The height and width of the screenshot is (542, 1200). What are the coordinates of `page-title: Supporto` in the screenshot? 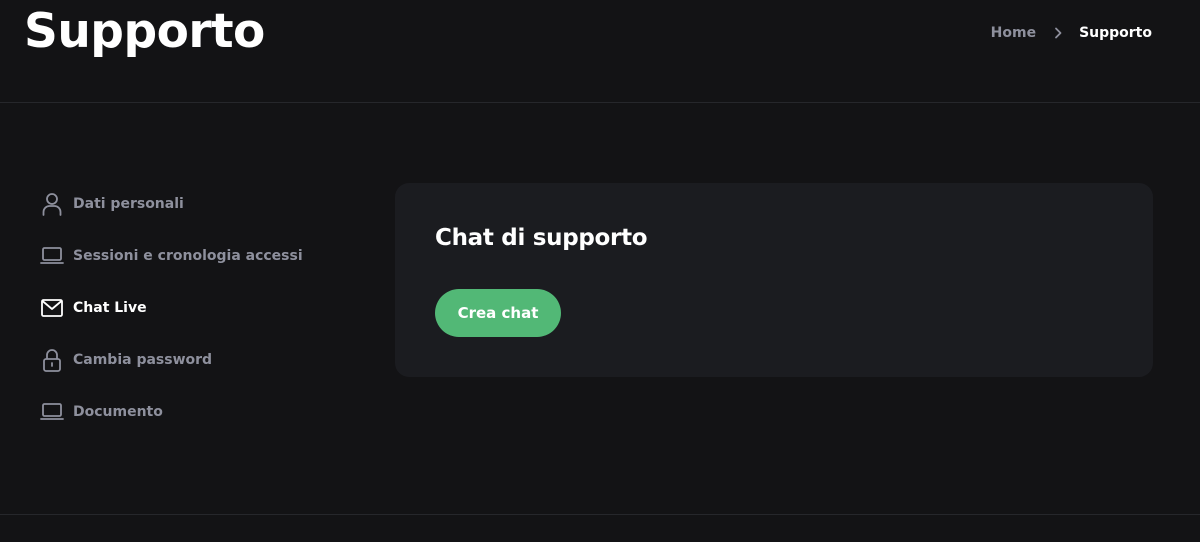 It's located at (144, 31).